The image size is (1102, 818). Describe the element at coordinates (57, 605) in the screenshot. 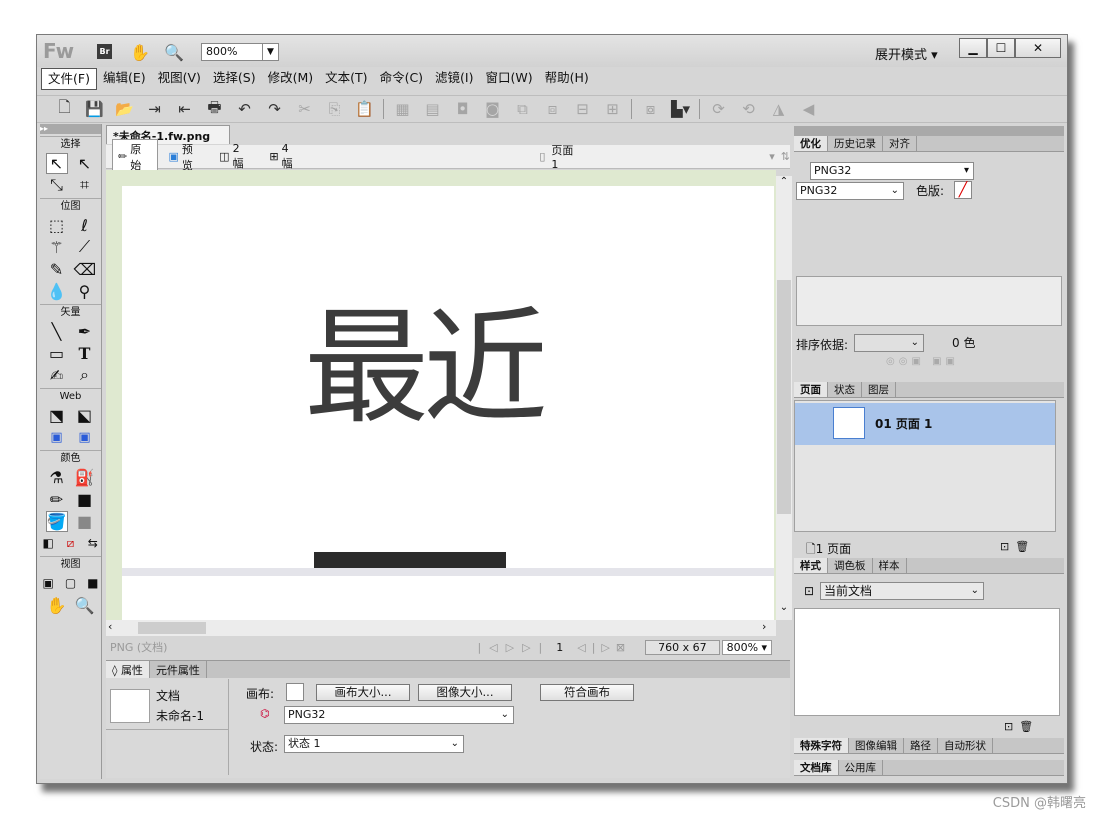

I see `hand-tool-icon: ✋` at that location.